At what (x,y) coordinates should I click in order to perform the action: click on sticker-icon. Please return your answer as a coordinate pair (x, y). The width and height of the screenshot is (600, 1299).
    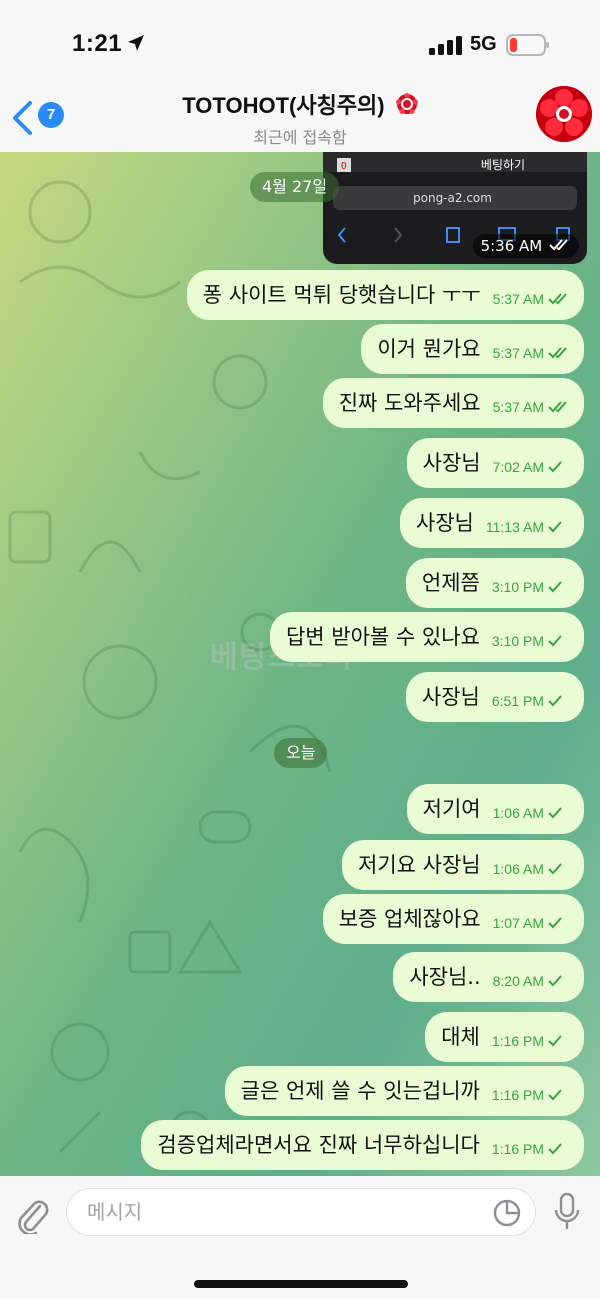
    Looking at the image, I should click on (507, 1213).